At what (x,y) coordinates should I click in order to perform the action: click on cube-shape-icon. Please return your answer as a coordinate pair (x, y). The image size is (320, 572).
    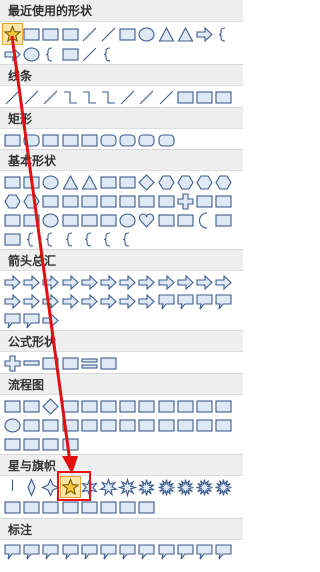
    Looking at the image, I should click on (12, 220).